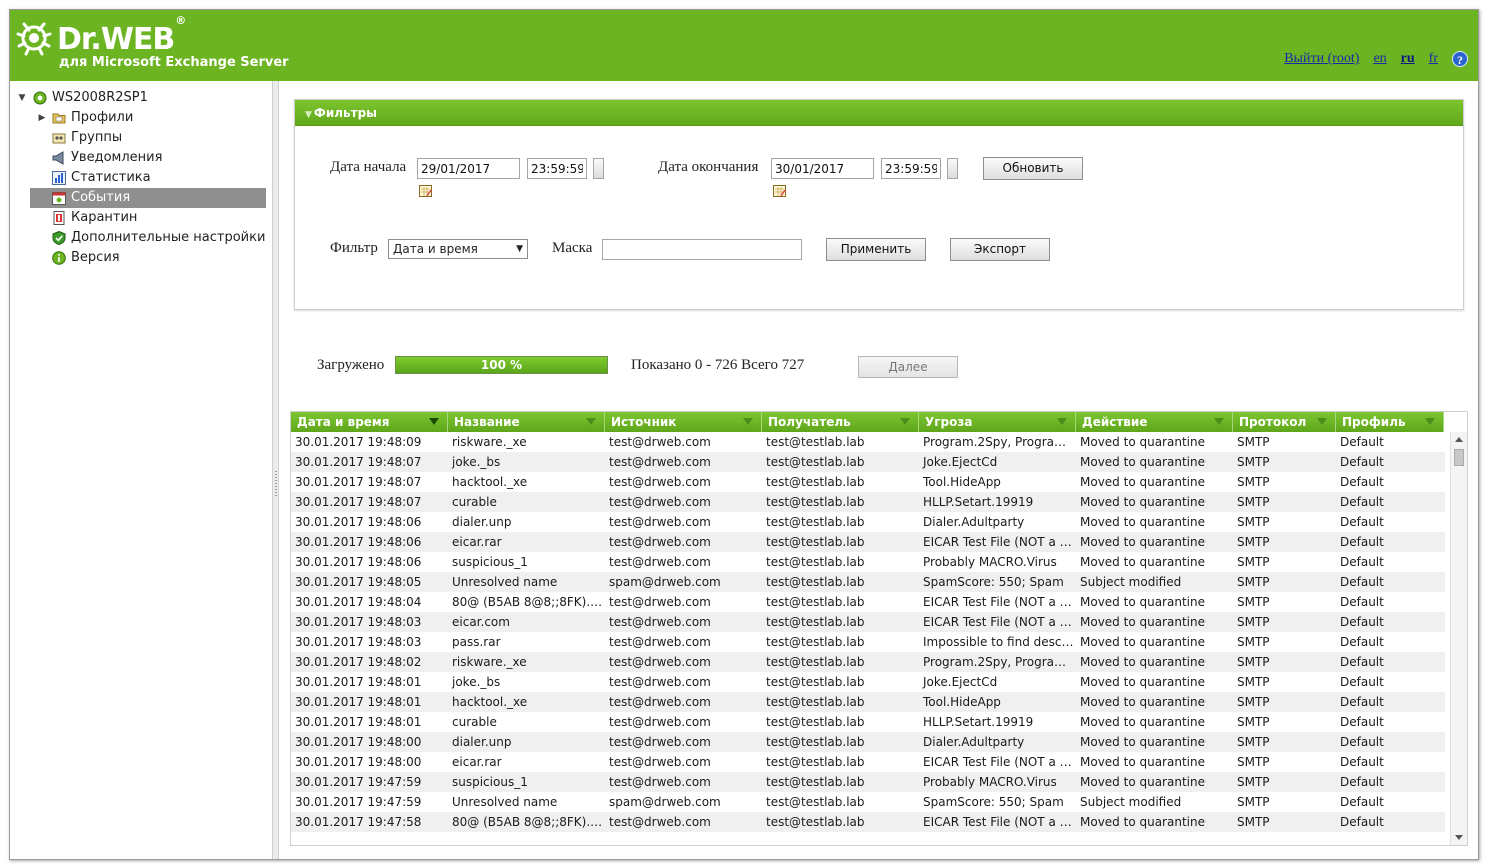 This screenshot has height=867, width=1488. What do you see at coordinates (1379, 59) in the screenshot?
I see `lang-en-link: en` at bounding box center [1379, 59].